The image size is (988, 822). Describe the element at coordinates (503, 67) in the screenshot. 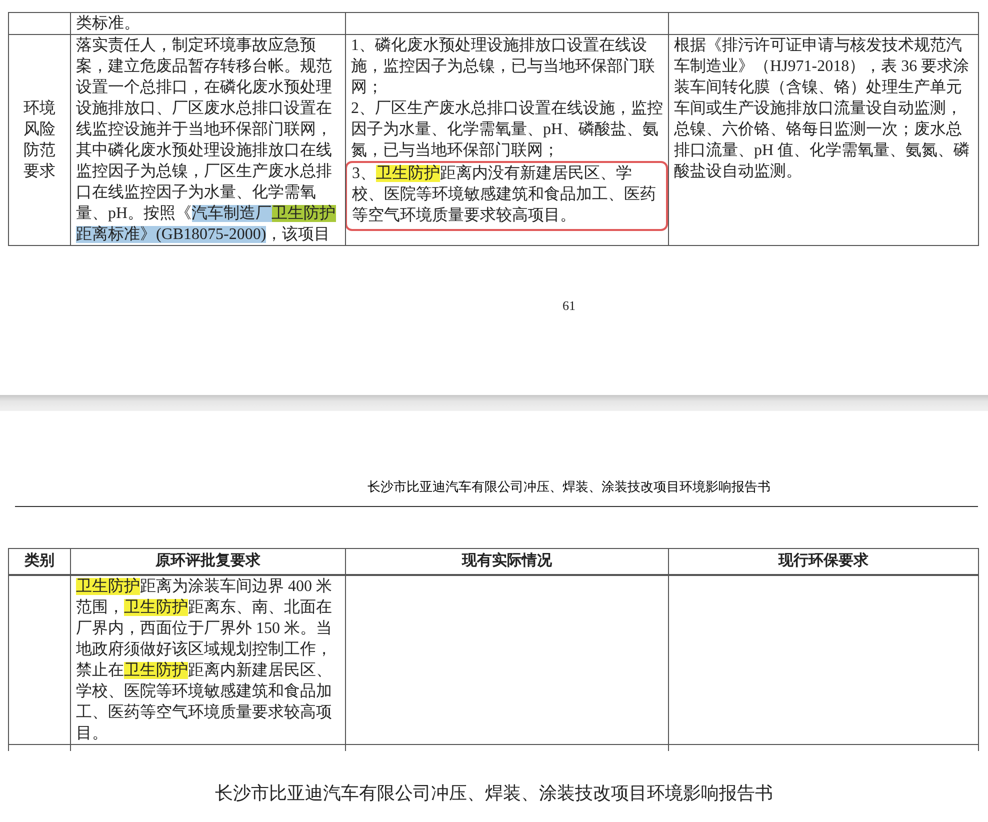

I see `paragraph: 1、磷化废水预处理设施排放口设置在线设施，监控因子为总镍，已与当地环保部门联网；` at that location.